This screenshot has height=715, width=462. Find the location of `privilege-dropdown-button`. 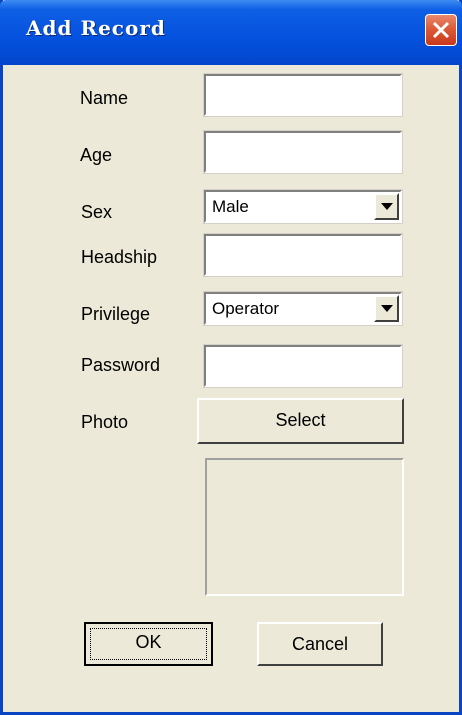

privilege-dropdown-button is located at coordinates (386, 308).